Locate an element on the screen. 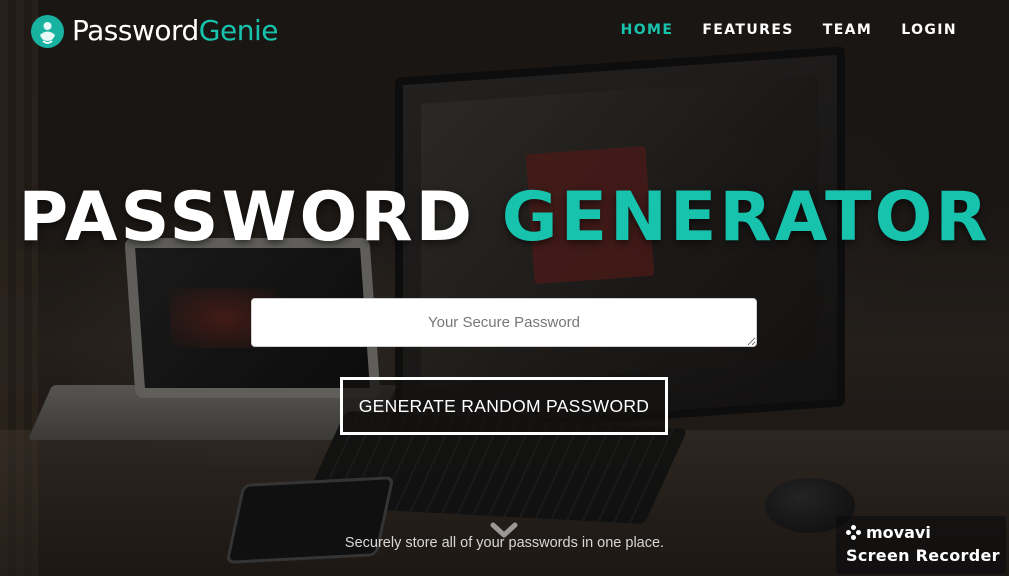  page-title-part1: PASSWORD is located at coordinates (247, 217).